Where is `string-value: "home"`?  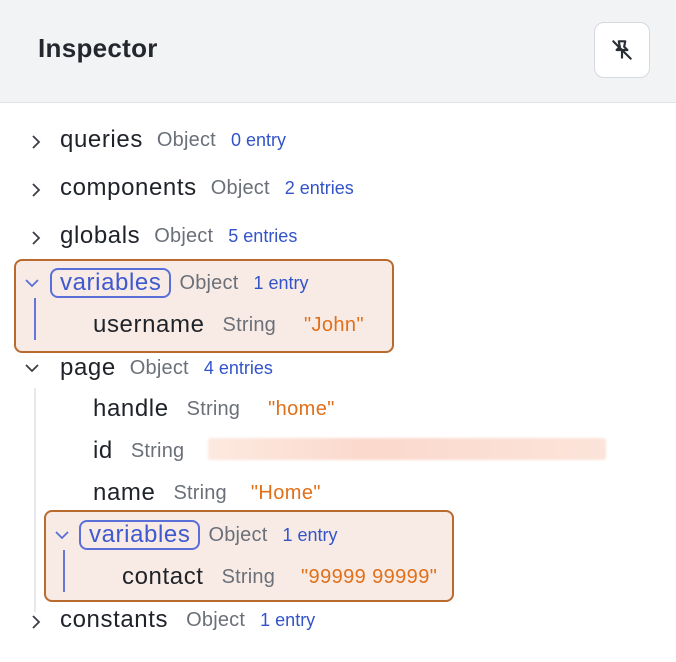 string-value: "home" is located at coordinates (301, 408).